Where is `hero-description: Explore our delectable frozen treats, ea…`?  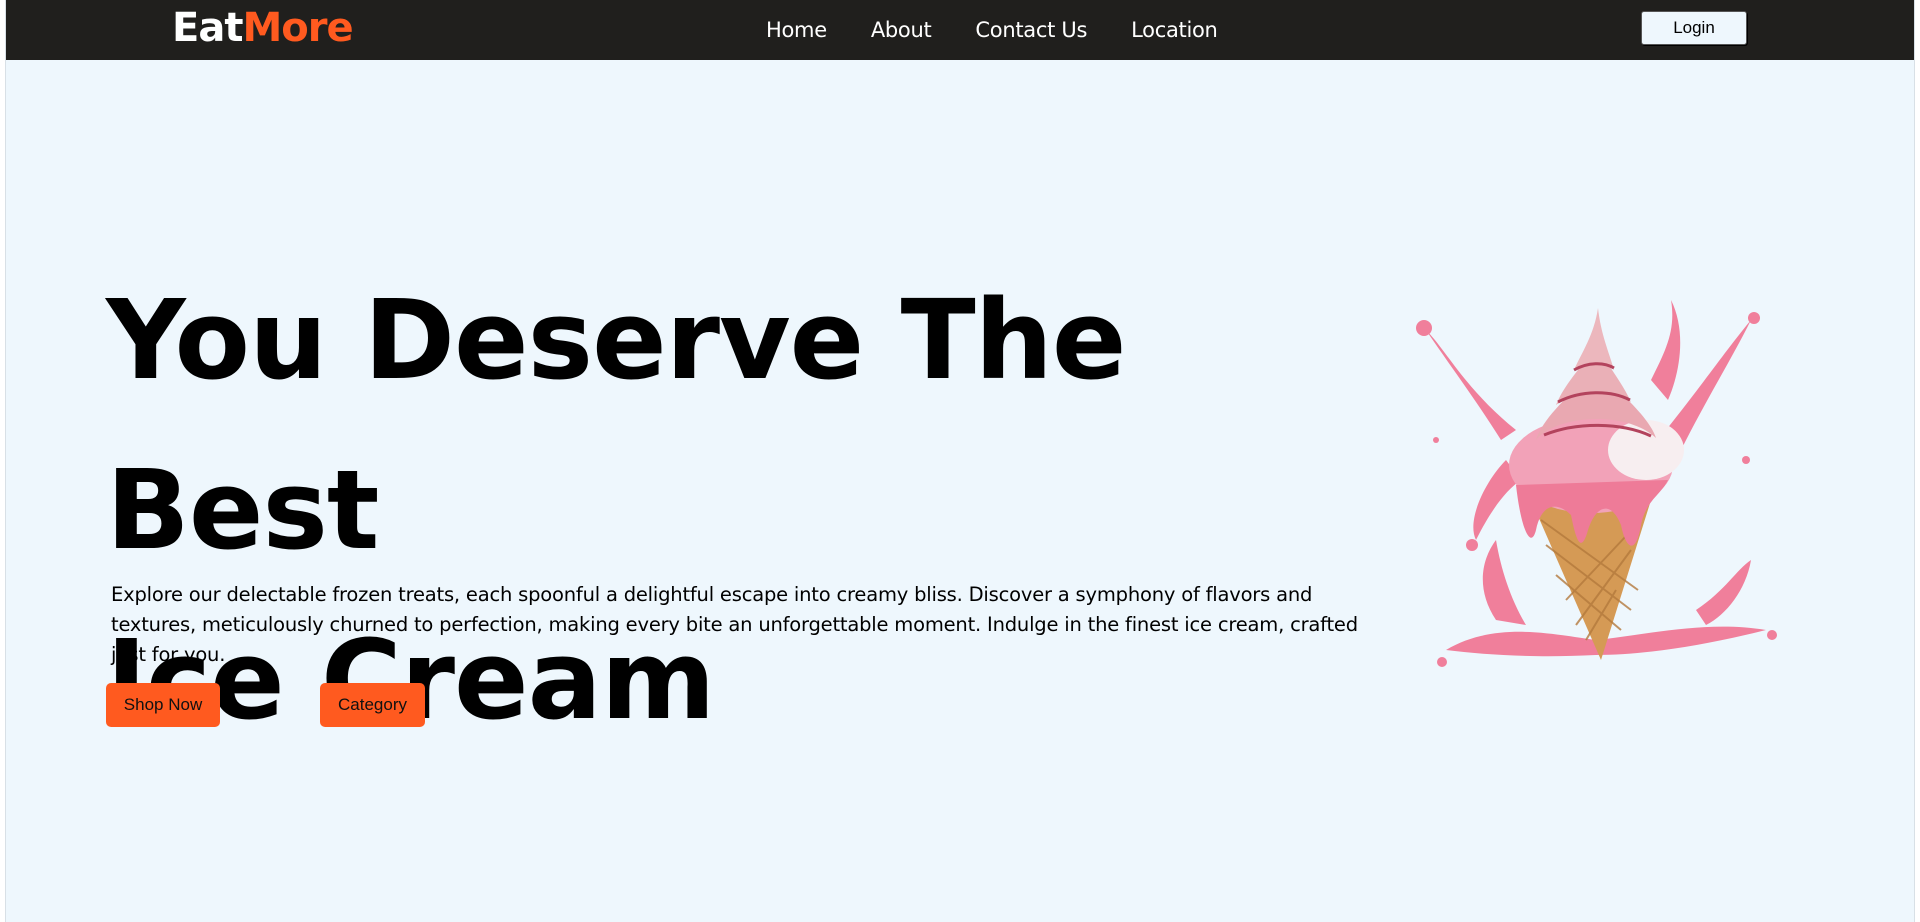
hero-description: Explore our delectable frozen treats, ea… is located at coordinates (734, 624).